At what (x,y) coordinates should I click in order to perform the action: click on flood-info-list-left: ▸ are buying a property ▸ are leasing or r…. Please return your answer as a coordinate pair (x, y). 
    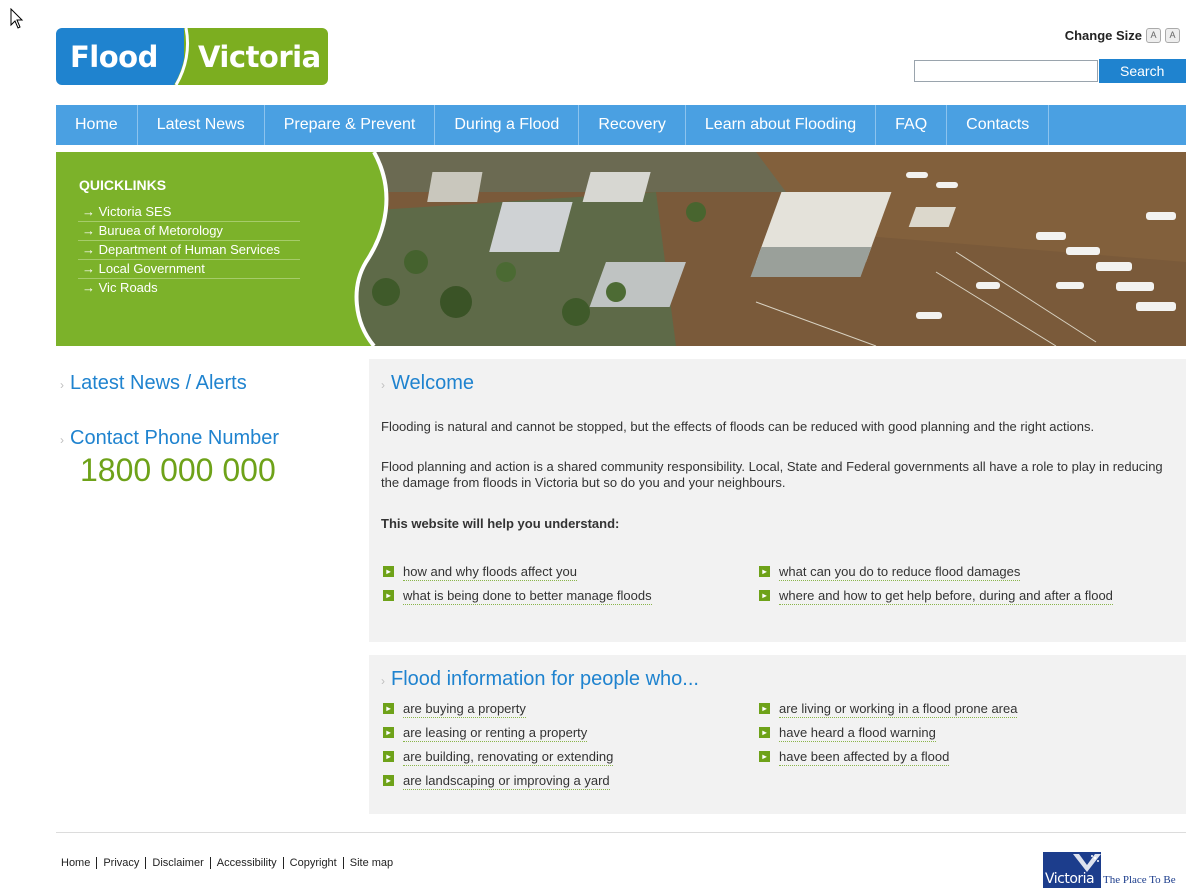
    Looking at the image, I should click on (561, 749).